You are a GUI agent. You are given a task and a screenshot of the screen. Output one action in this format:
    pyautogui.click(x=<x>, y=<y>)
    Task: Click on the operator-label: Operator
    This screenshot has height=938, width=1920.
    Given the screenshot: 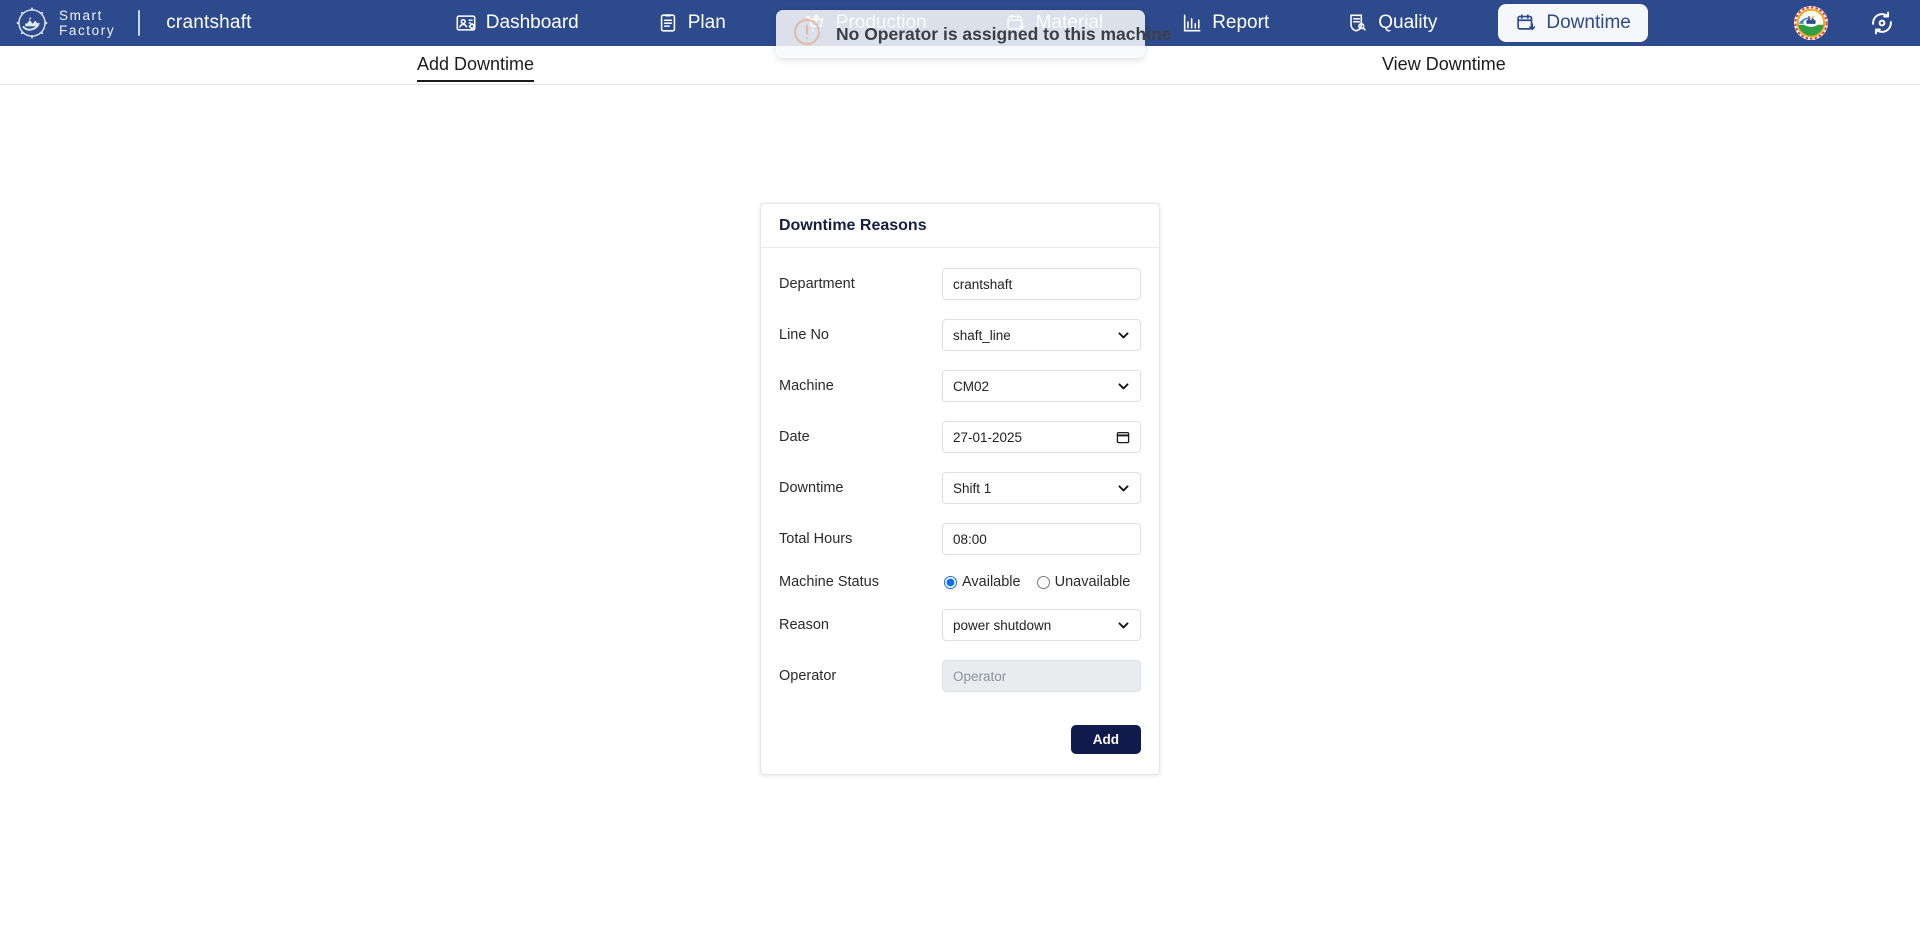 What is the action you would take?
    pyautogui.click(x=808, y=676)
    